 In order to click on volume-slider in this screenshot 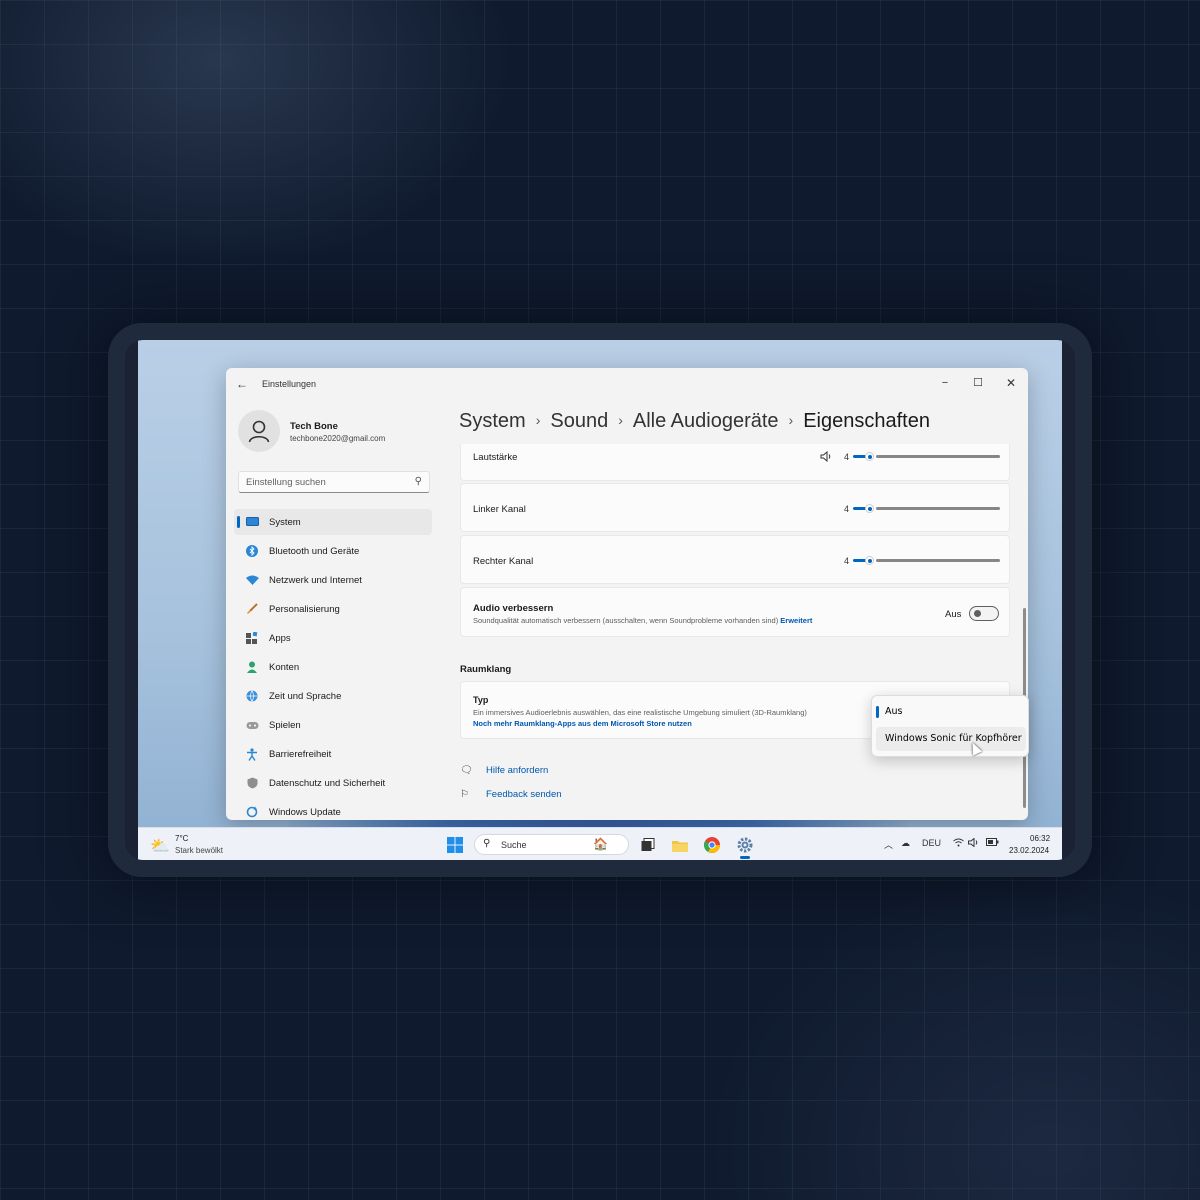, I will do `click(926, 457)`.